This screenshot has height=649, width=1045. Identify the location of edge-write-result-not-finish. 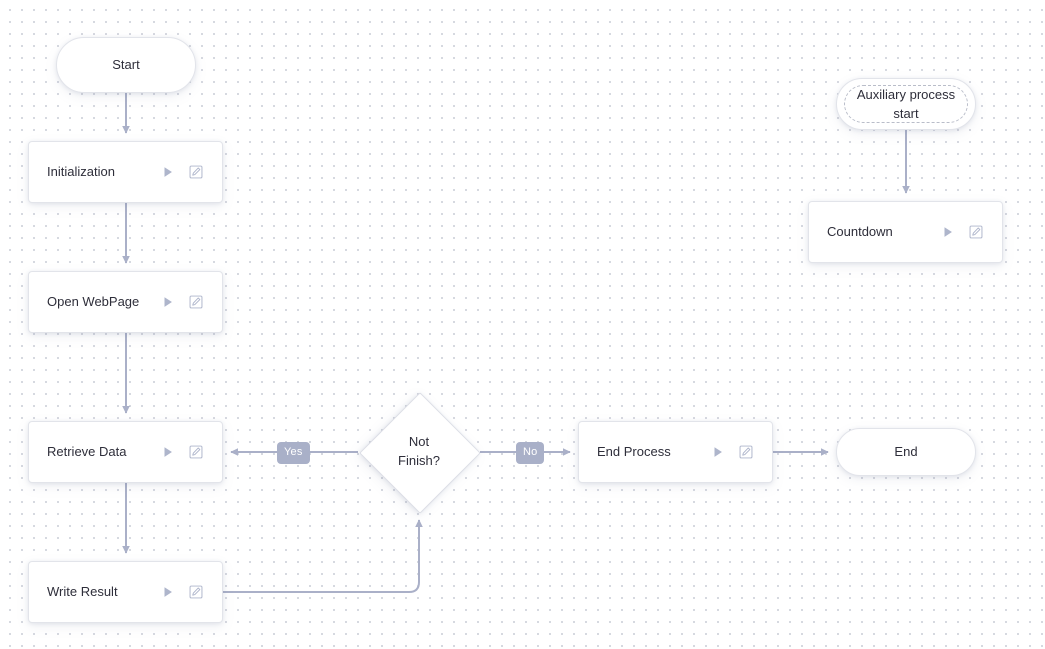
(323, 556).